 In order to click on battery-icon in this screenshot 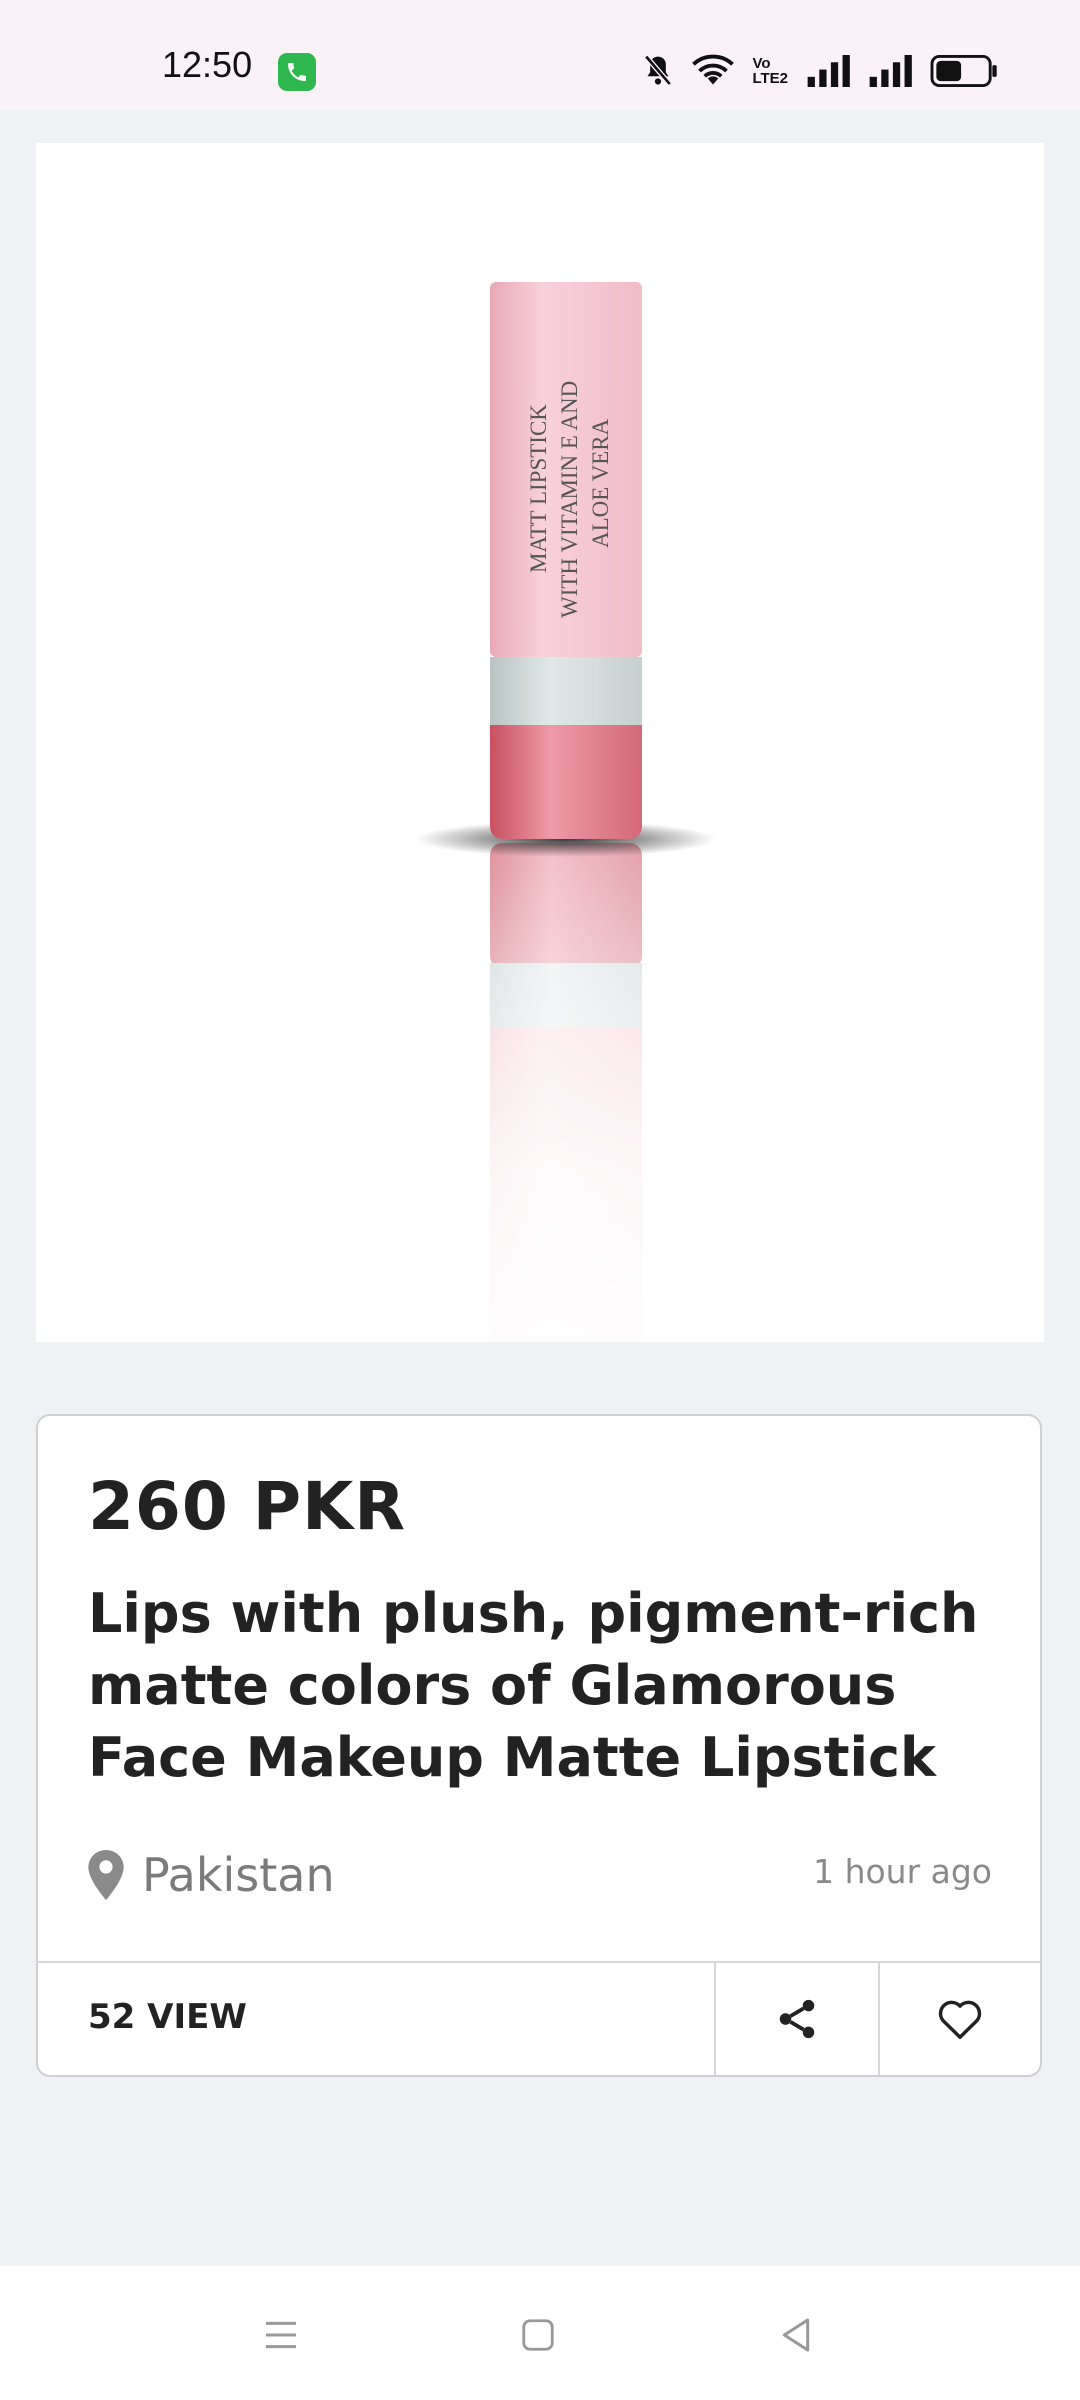, I will do `click(963, 71)`.